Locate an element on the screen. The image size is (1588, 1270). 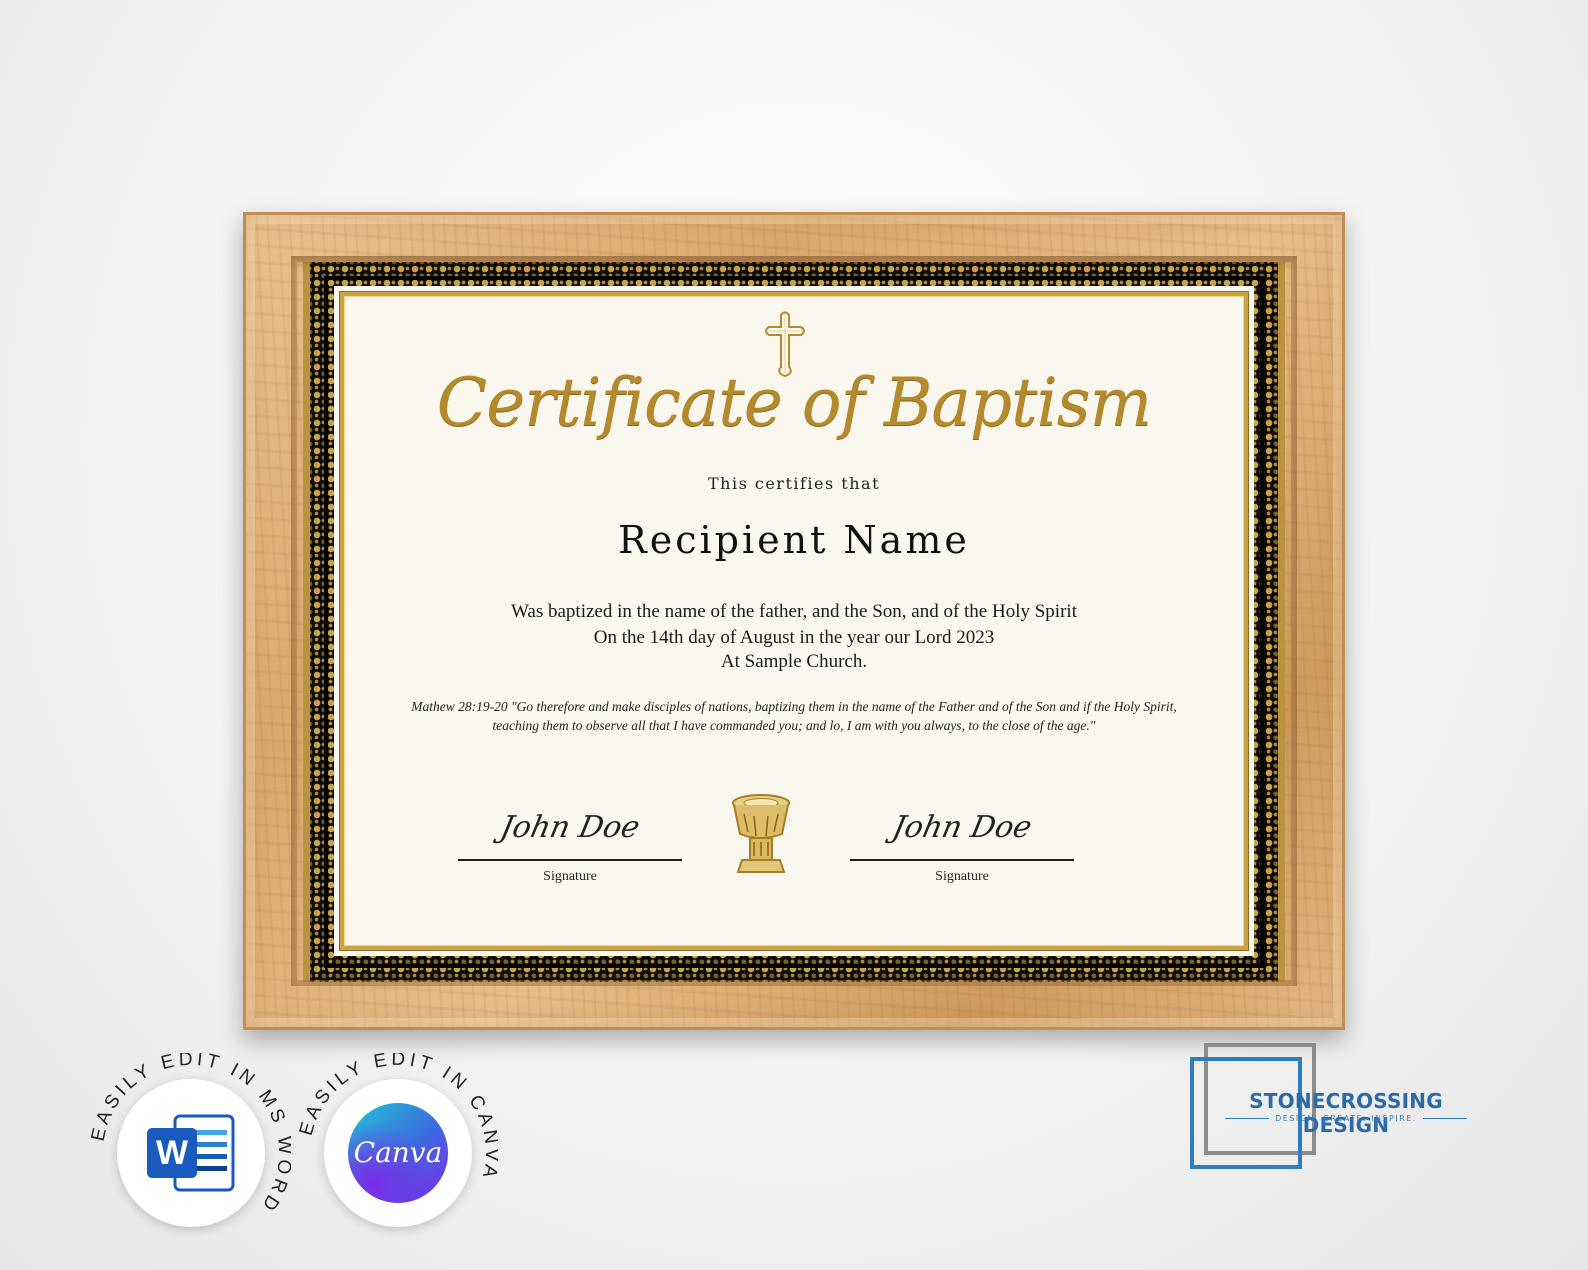
certificate-title: Certificate of Baptism is located at coordinates (794, 402).